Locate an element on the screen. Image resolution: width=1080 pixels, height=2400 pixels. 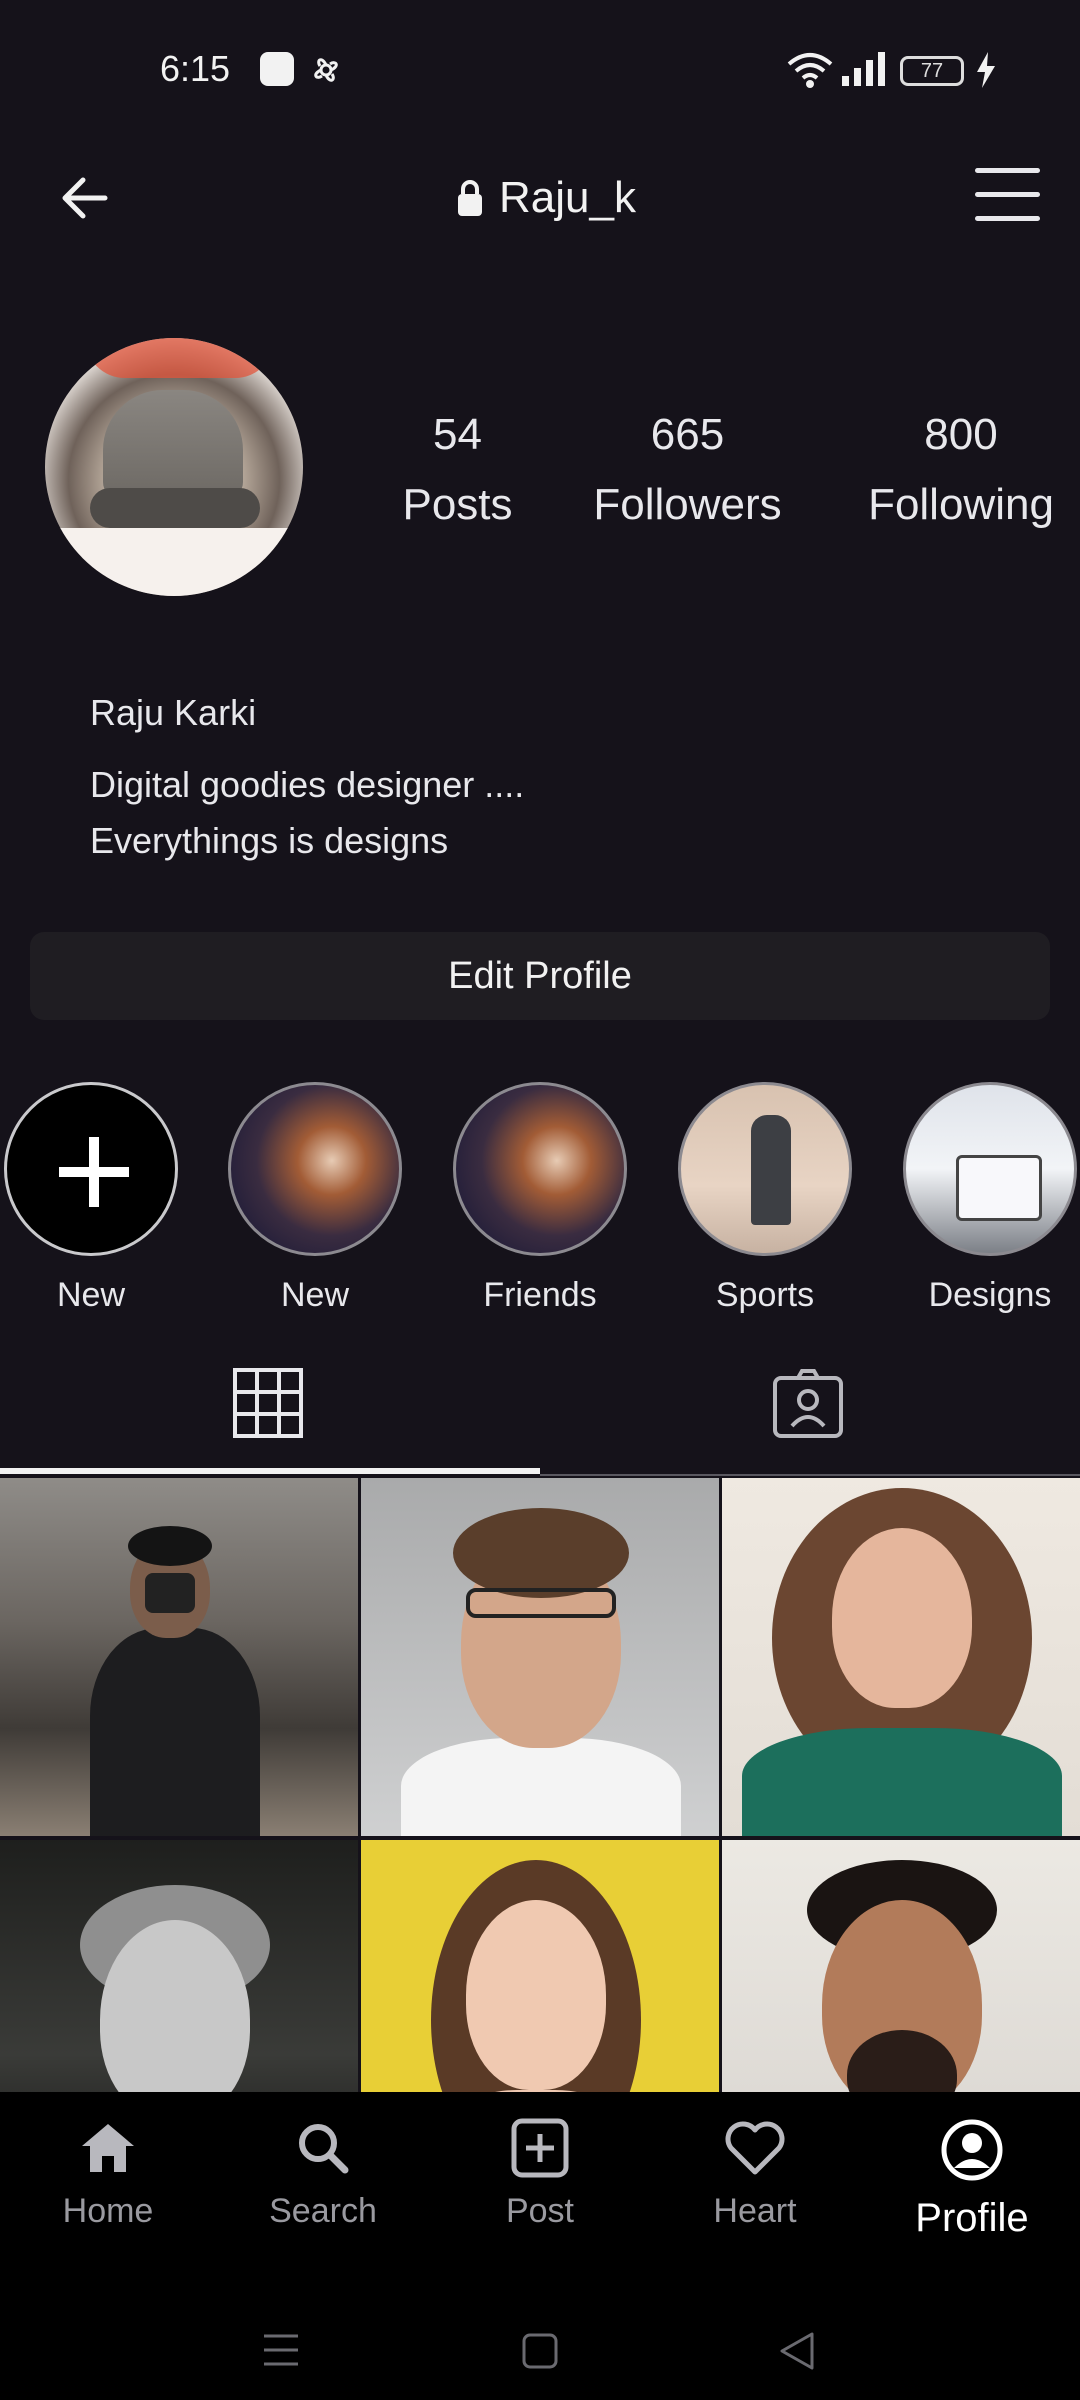
menu-icon is located at coordinates (1007, 195).